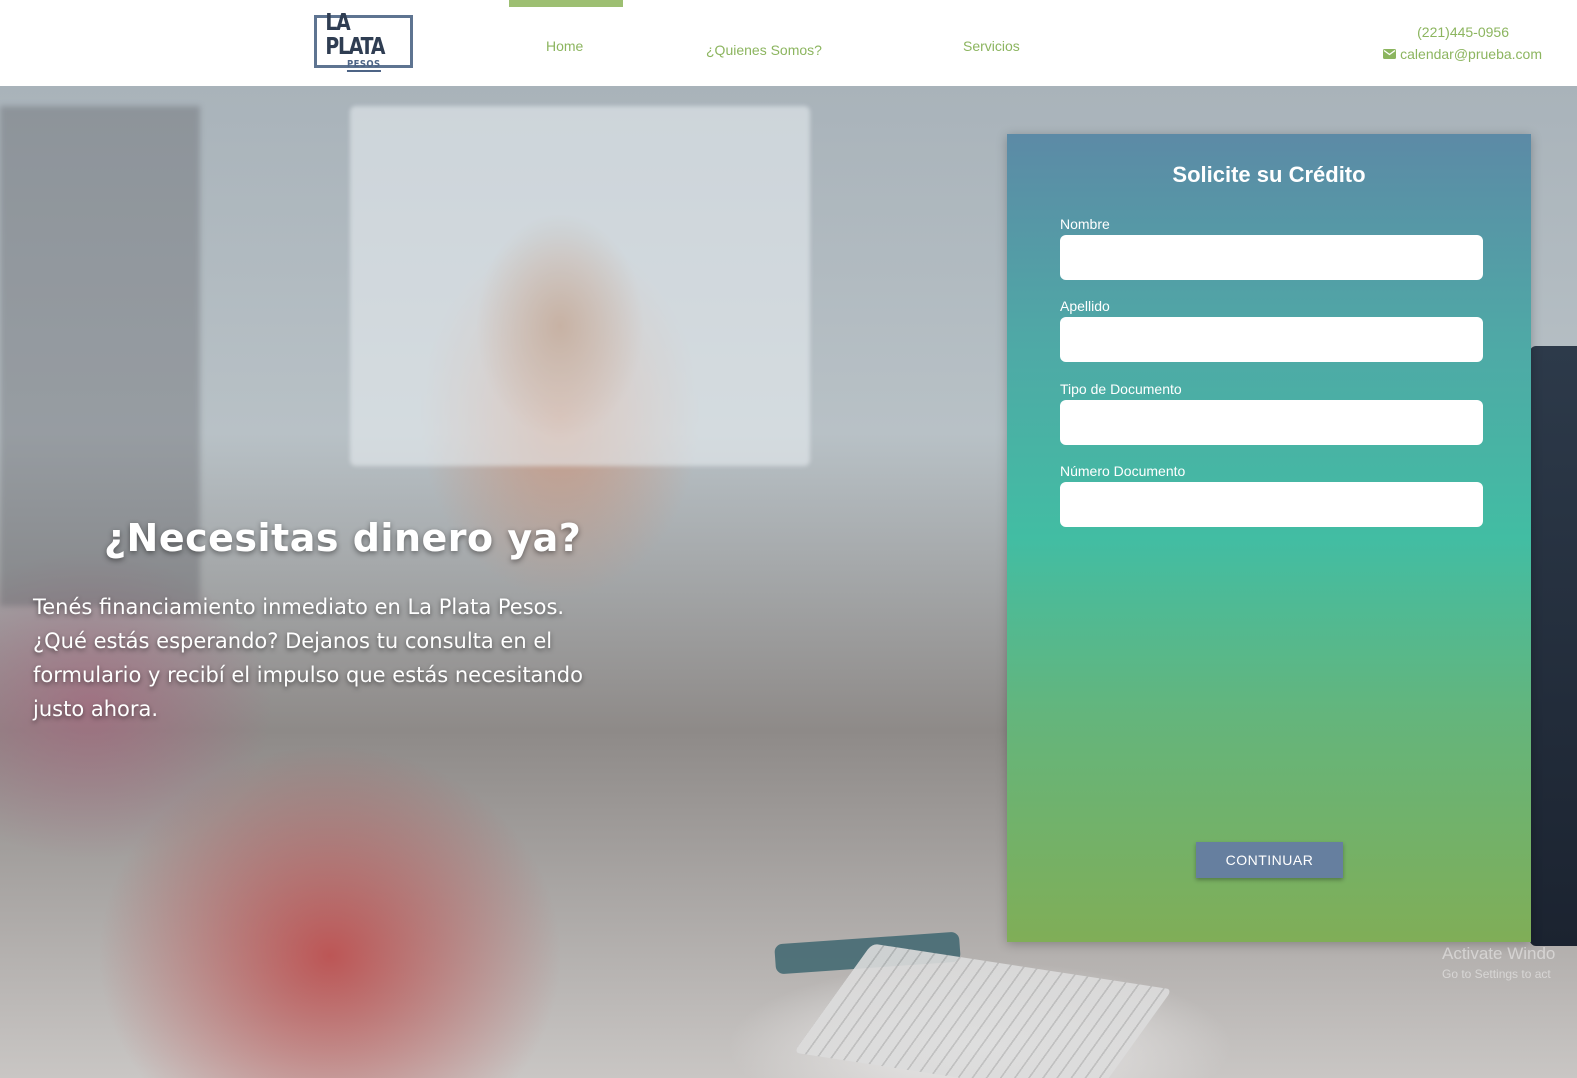 This screenshot has width=1577, height=1078. What do you see at coordinates (363, 65) in the screenshot?
I see `logo-text-bottom: PESOS` at bounding box center [363, 65].